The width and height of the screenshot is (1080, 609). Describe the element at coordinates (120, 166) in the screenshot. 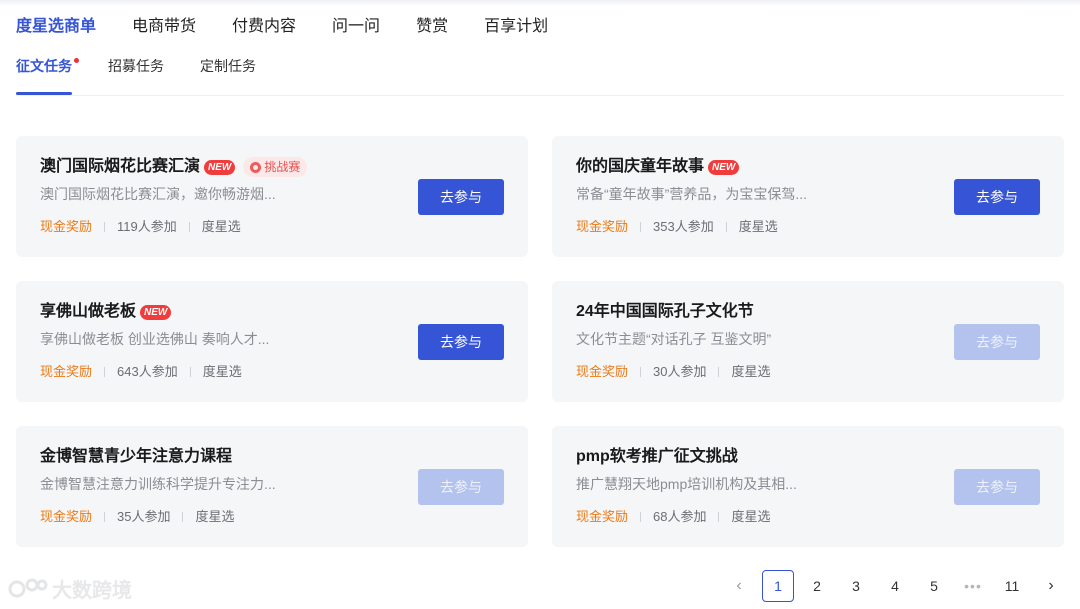

I see `card-title: 澳门国际烟花比赛汇演` at that location.